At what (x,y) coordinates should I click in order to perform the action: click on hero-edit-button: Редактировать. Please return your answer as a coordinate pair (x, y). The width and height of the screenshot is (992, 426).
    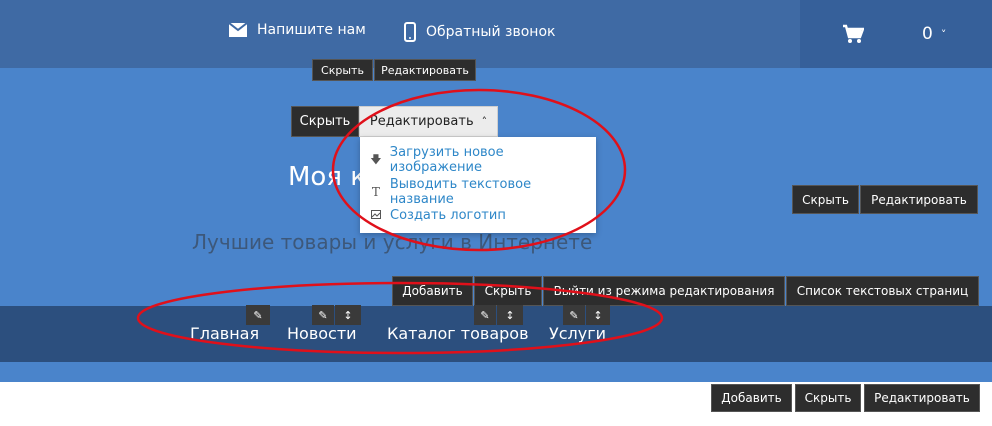
    Looking at the image, I should click on (919, 199).